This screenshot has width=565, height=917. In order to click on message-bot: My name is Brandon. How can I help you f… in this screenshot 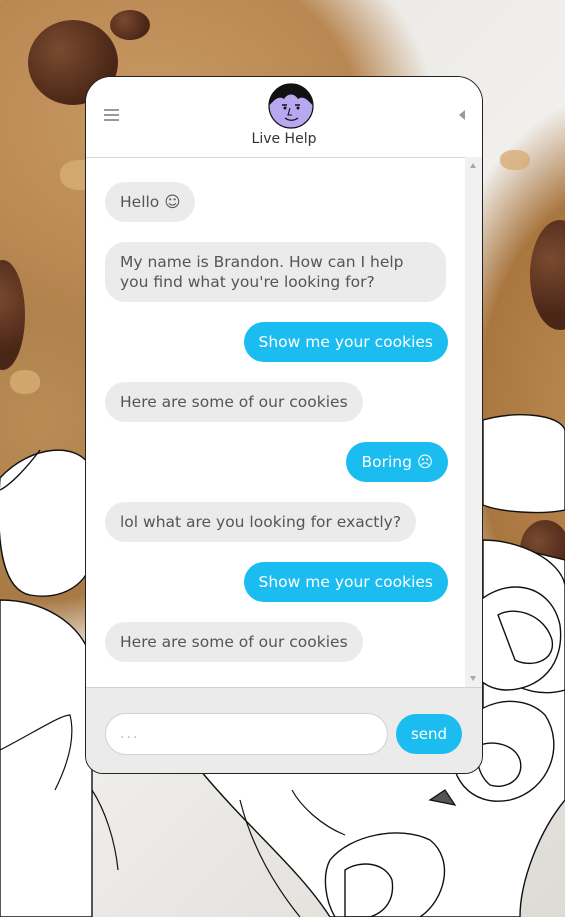, I will do `click(275, 272)`.